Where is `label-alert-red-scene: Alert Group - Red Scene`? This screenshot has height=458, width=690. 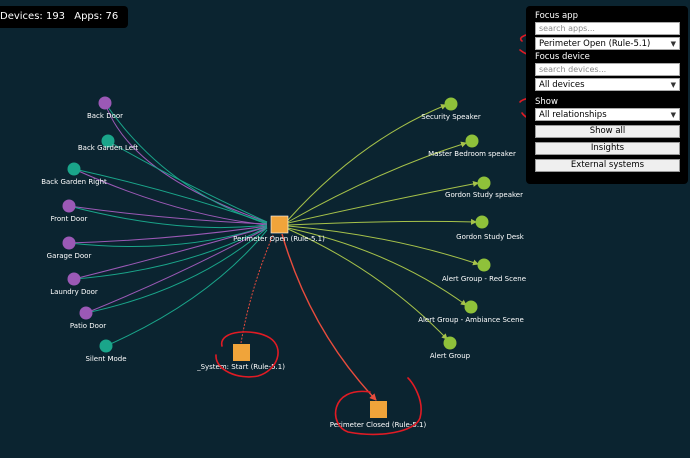 label-alert-red-scene: Alert Group - Red Scene is located at coordinates (484, 279).